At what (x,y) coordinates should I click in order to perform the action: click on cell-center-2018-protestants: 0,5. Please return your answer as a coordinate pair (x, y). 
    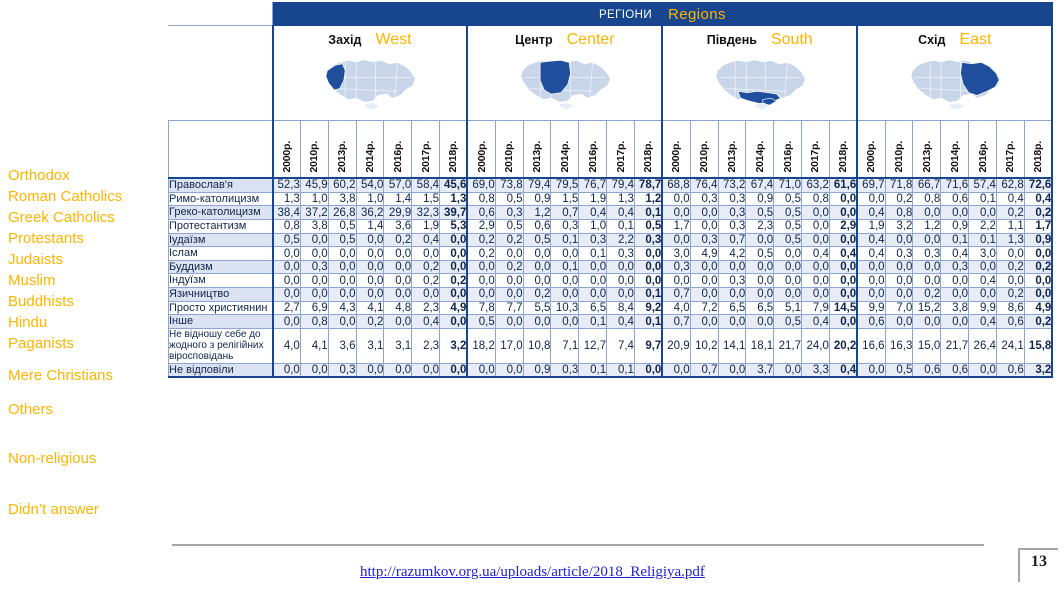
    Looking at the image, I should click on (648, 226).